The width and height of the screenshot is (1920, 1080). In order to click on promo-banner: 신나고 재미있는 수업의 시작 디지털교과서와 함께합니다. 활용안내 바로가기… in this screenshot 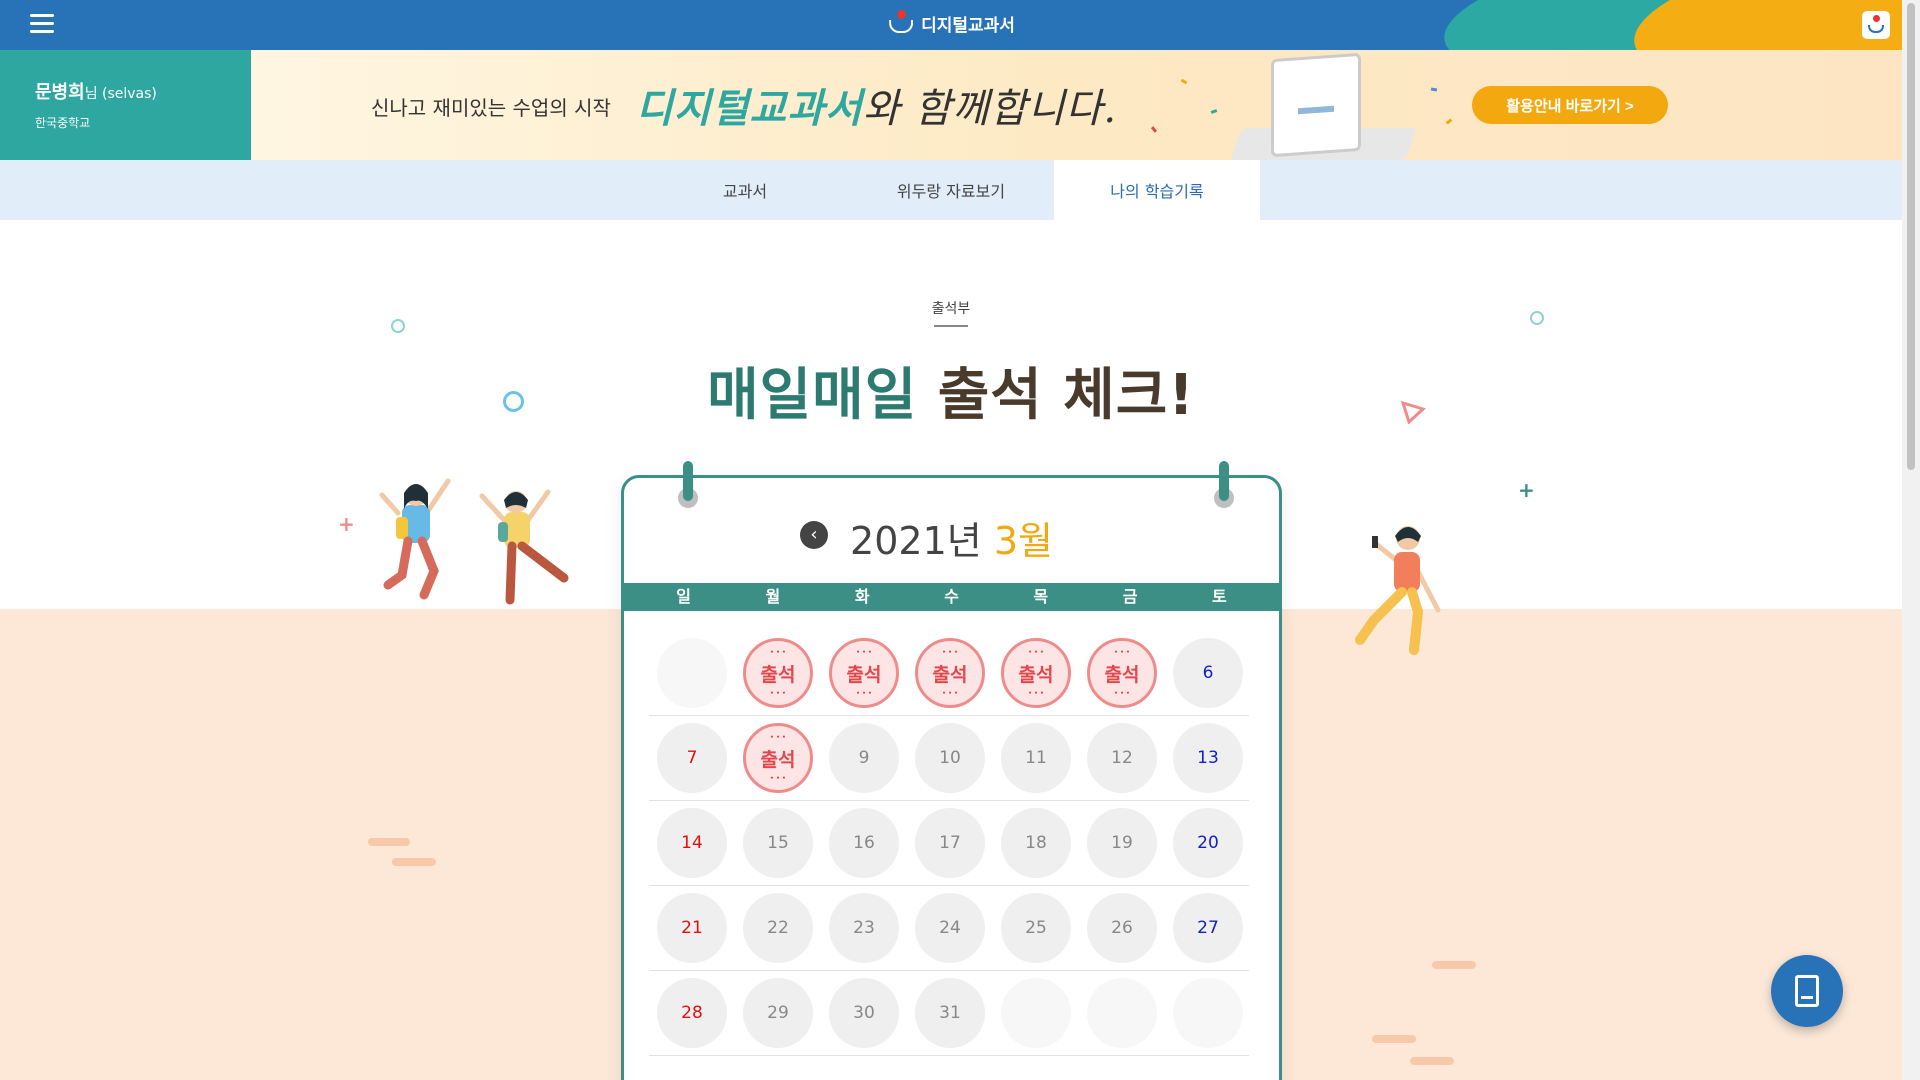, I will do `click(1076, 105)`.